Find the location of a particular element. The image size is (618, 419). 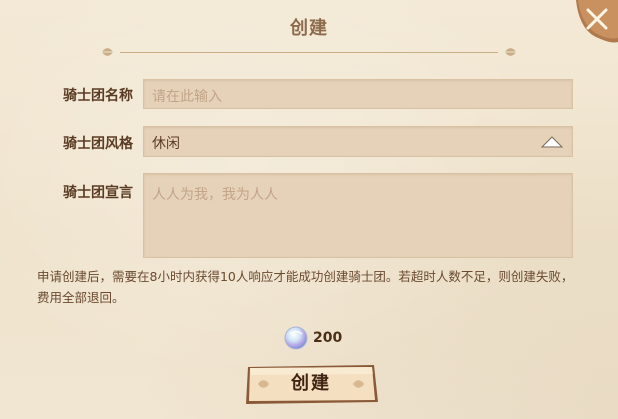

title-divider is located at coordinates (309, 52).